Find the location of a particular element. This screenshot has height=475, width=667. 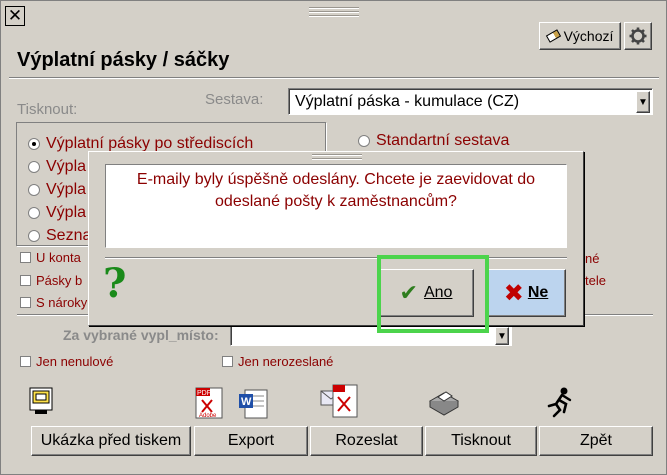

radio-label: Sezna is located at coordinates (69, 235).